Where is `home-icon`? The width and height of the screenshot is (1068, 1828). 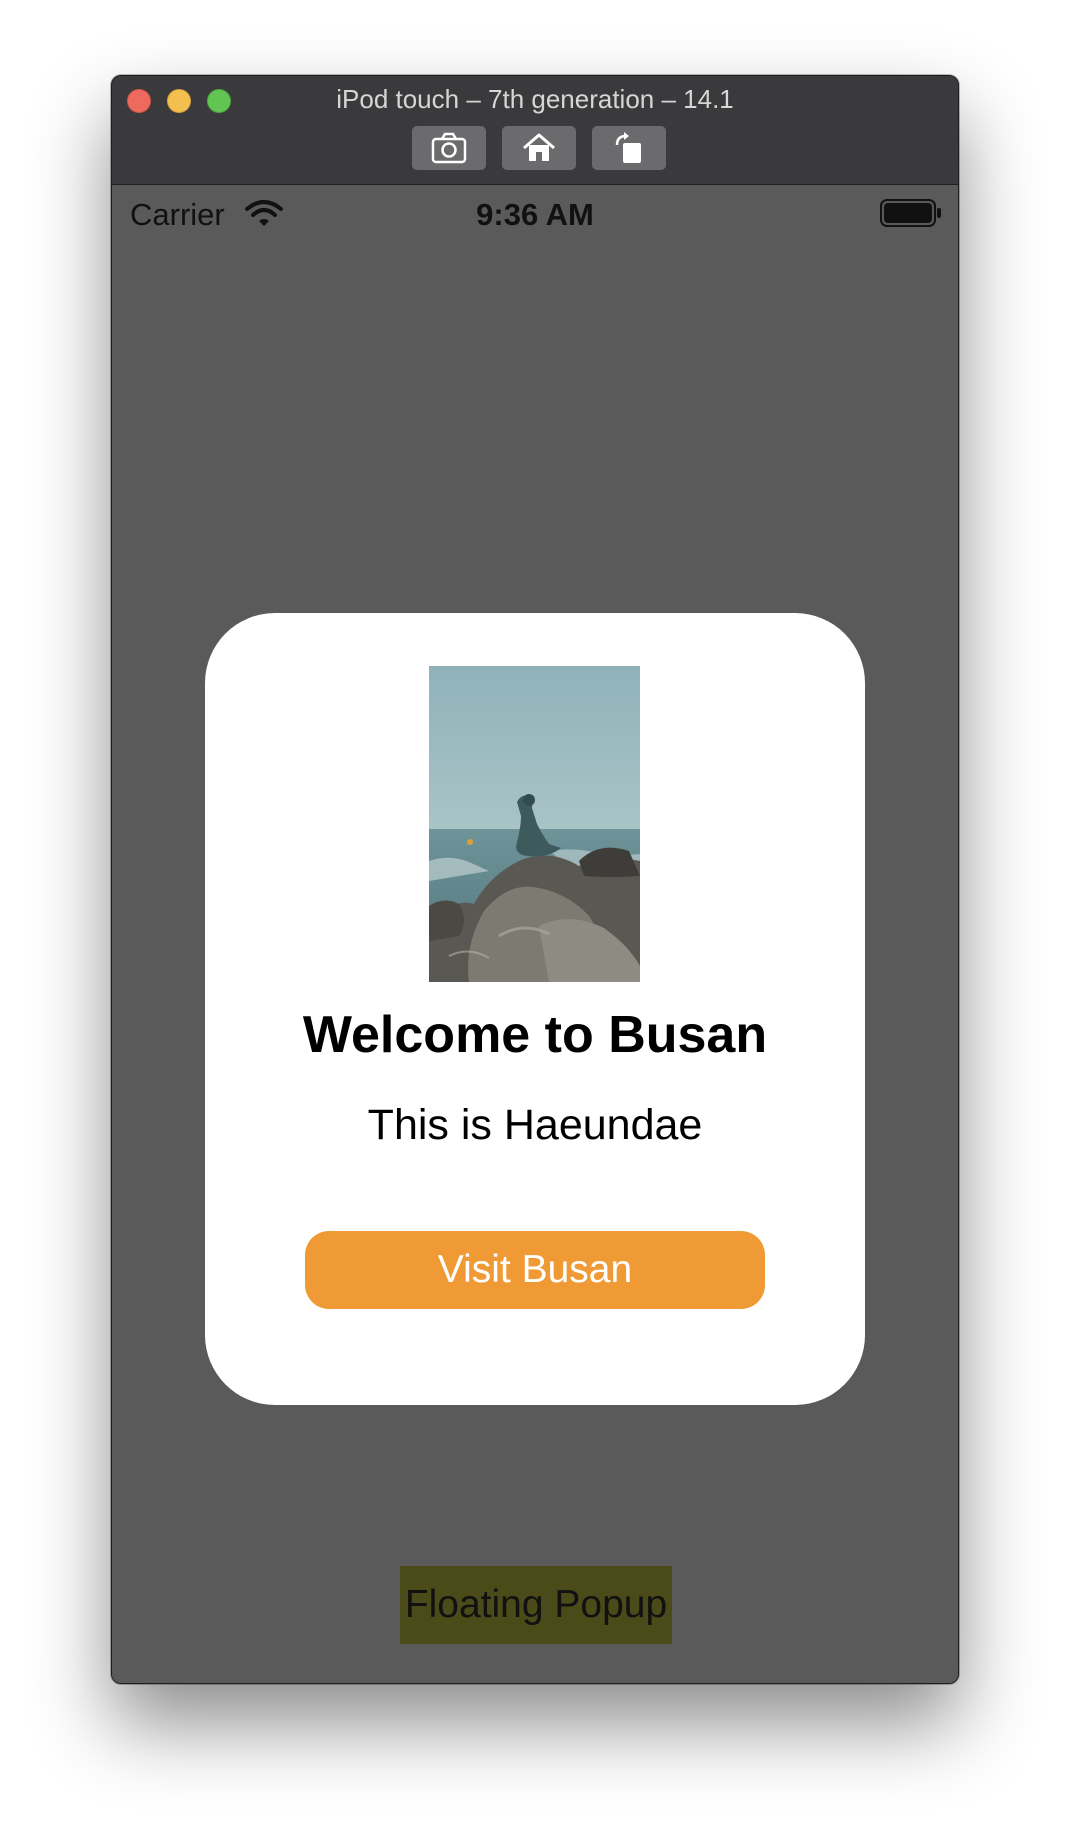 home-icon is located at coordinates (539, 147).